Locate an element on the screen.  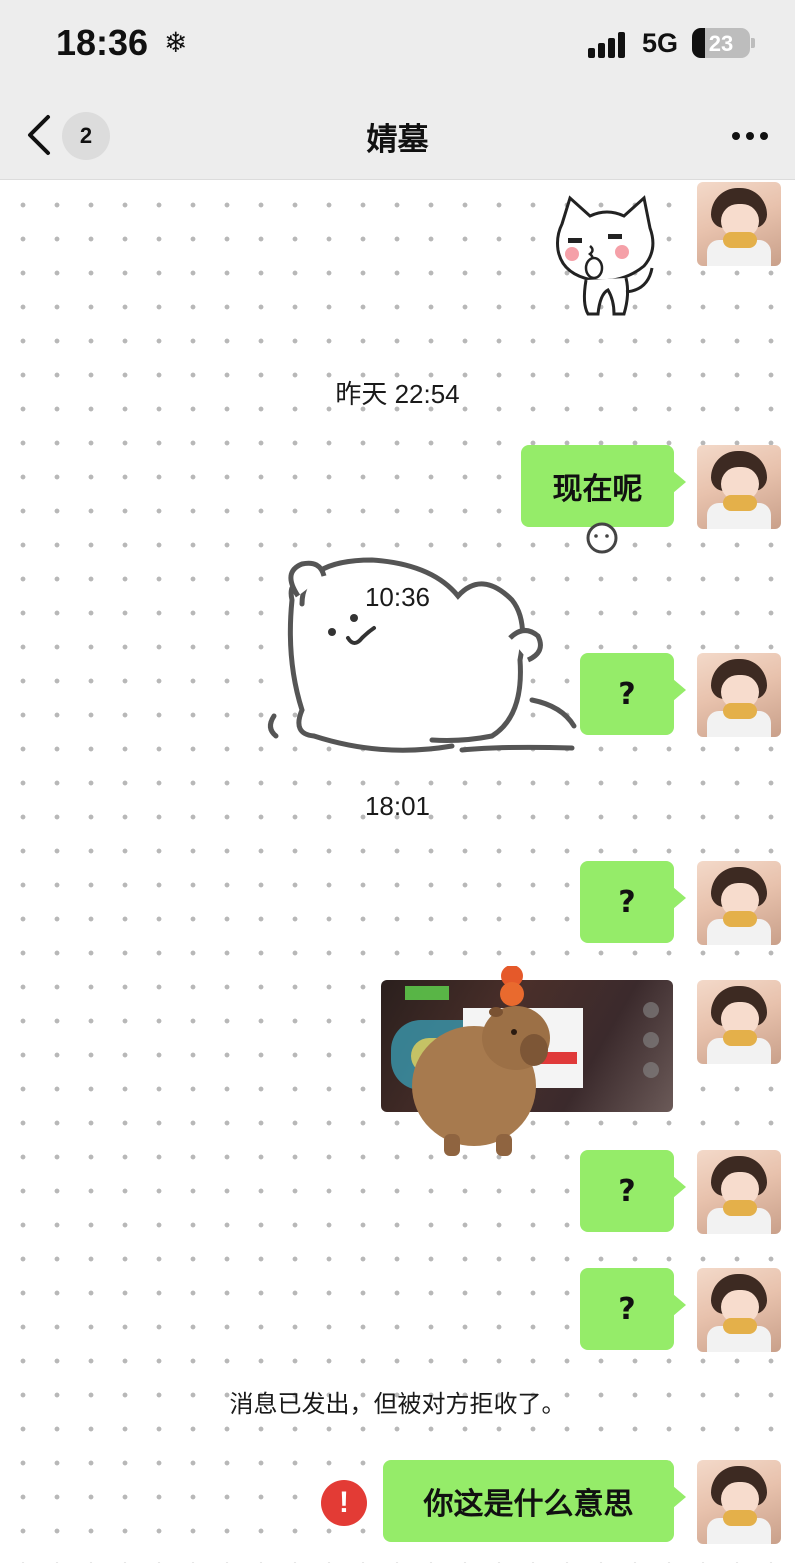
white-bear-lying-sticker is located at coordinates (443, 640).